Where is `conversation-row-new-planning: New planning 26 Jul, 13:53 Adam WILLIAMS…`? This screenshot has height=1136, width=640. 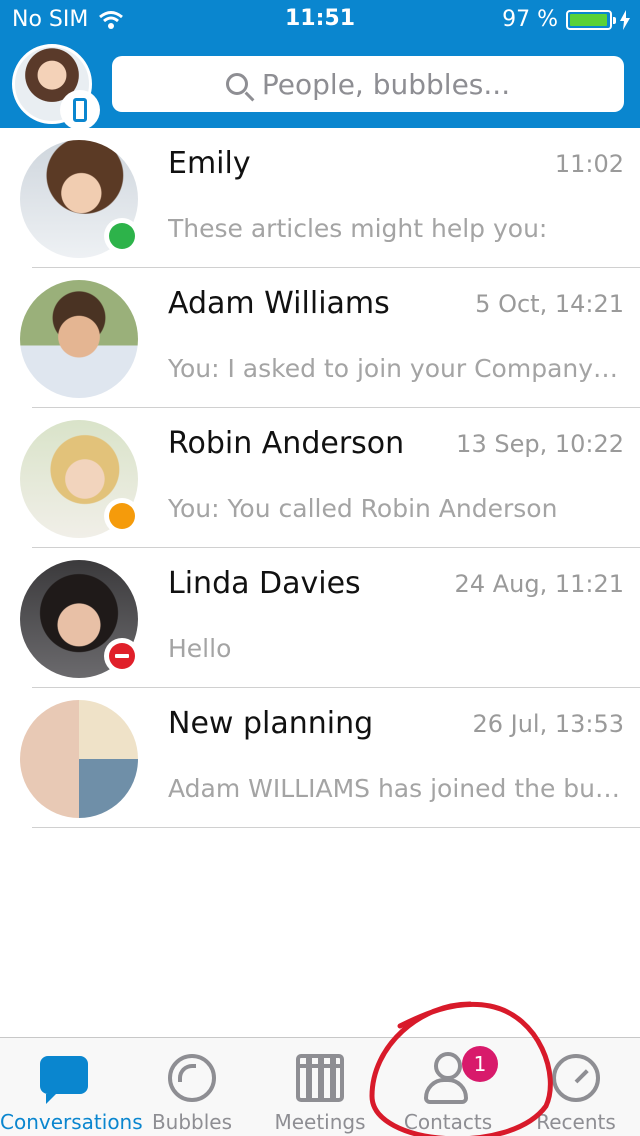
conversation-row-new-planning: New planning 26 Jul, 13:53 Adam WILLIAMS… is located at coordinates (320, 758).